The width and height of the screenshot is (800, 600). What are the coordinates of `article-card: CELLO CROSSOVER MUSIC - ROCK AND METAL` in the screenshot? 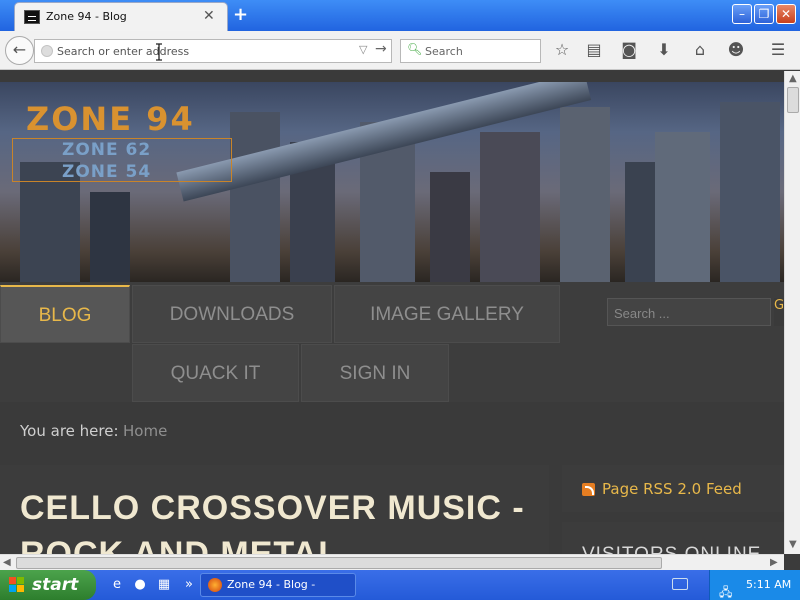 It's located at (274, 509).